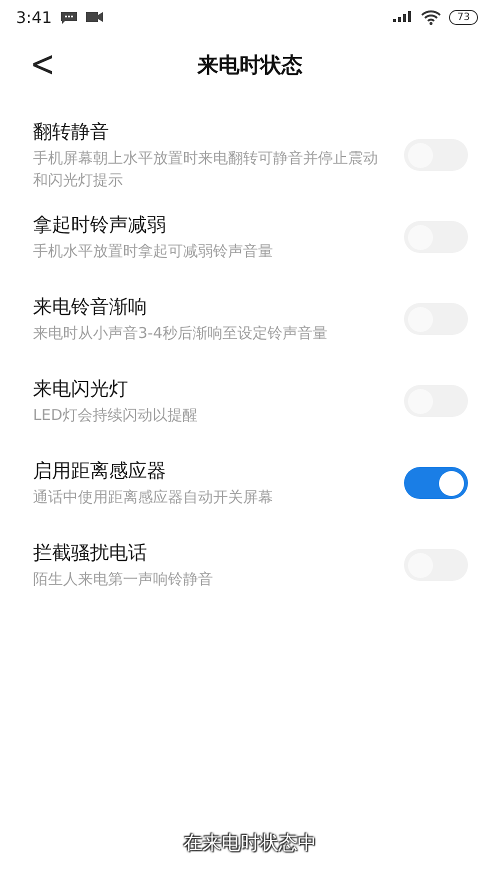 This screenshot has width=500, height=889. I want to click on wifi-icon, so click(431, 17).